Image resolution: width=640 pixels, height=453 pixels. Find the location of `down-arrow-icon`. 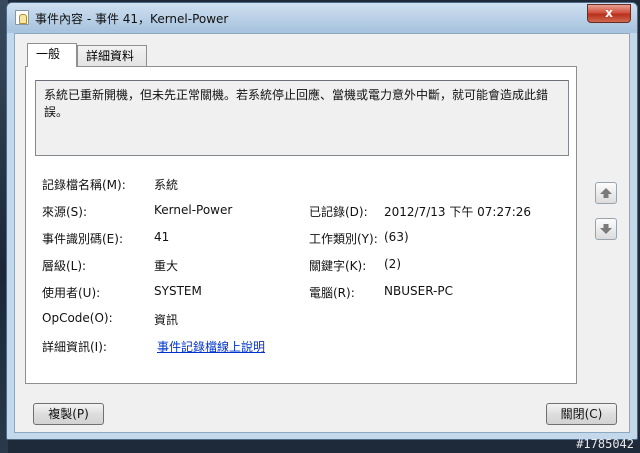

down-arrow-icon is located at coordinates (606, 229).